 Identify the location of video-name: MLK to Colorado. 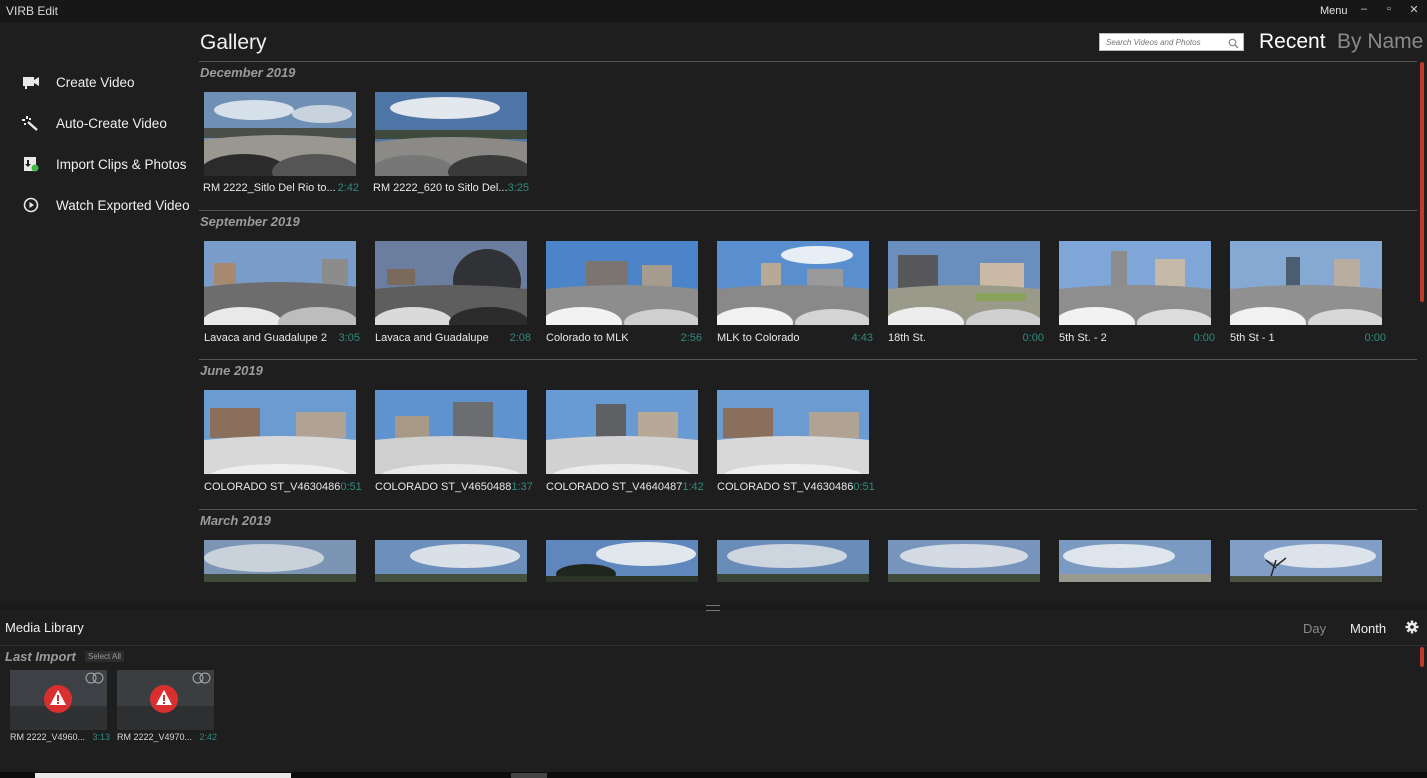
(758, 338).